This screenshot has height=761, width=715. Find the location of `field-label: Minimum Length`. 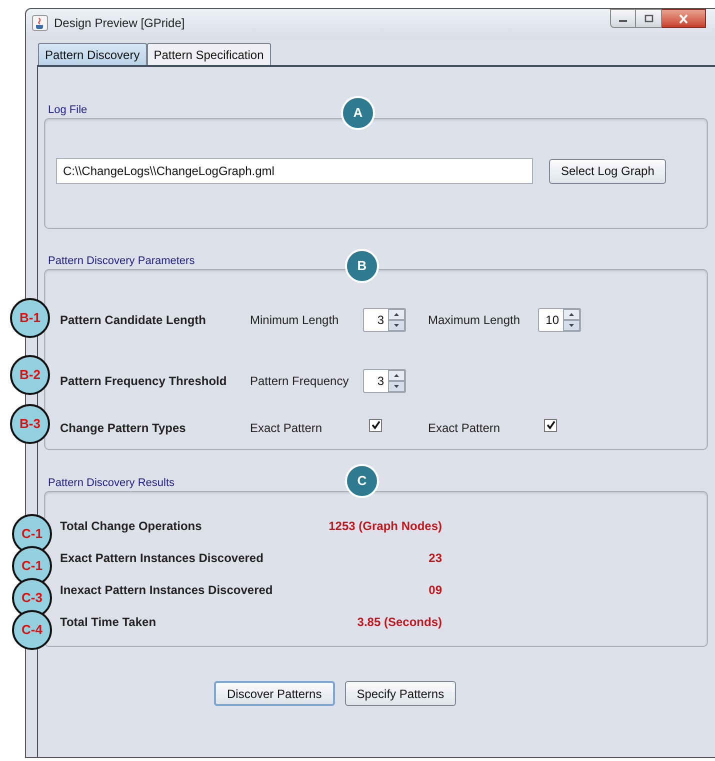

field-label: Minimum Length is located at coordinates (295, 320).